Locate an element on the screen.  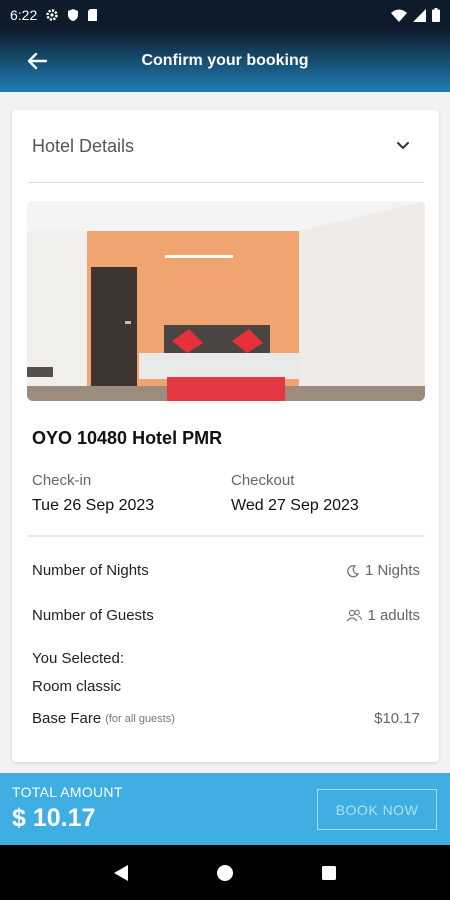
checkin-block: Check-in Tue 26 Sep 2023 is located at coordinates (93, 493).